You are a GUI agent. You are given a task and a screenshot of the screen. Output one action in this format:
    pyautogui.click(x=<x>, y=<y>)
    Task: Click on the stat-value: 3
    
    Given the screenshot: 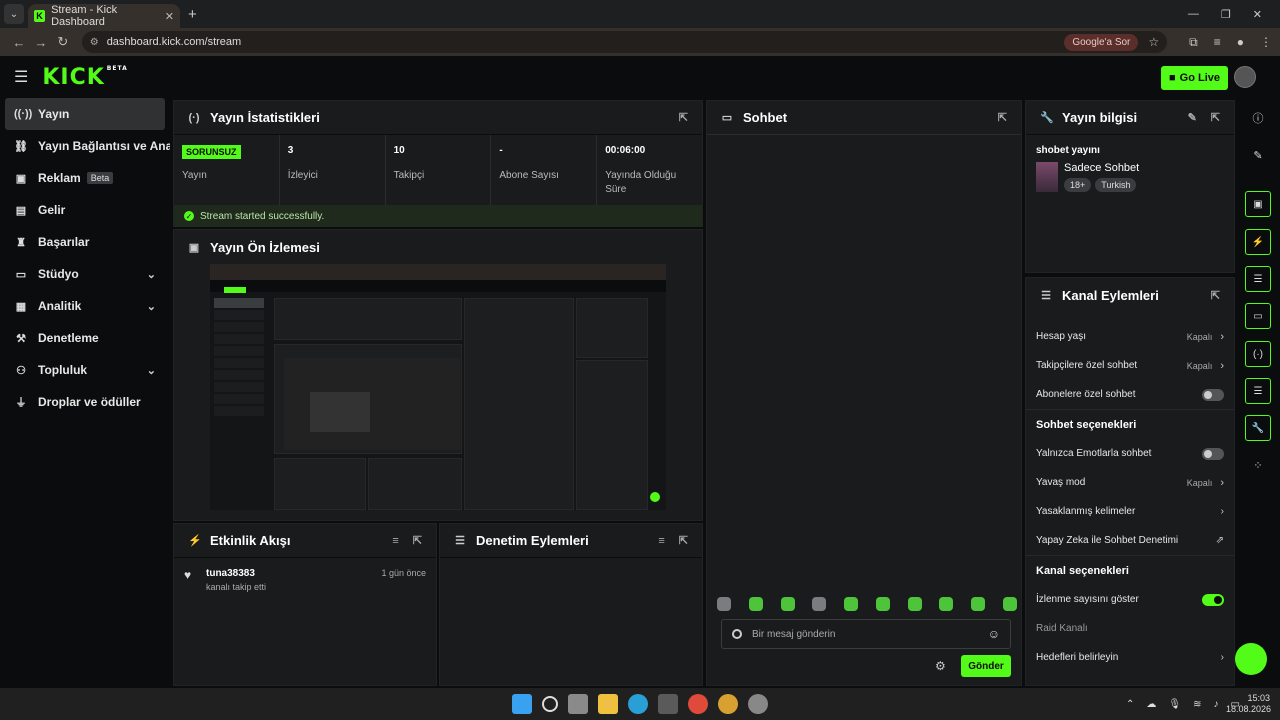 What is the action you would take?
    pyautogui.click(x=290, y=150)
    